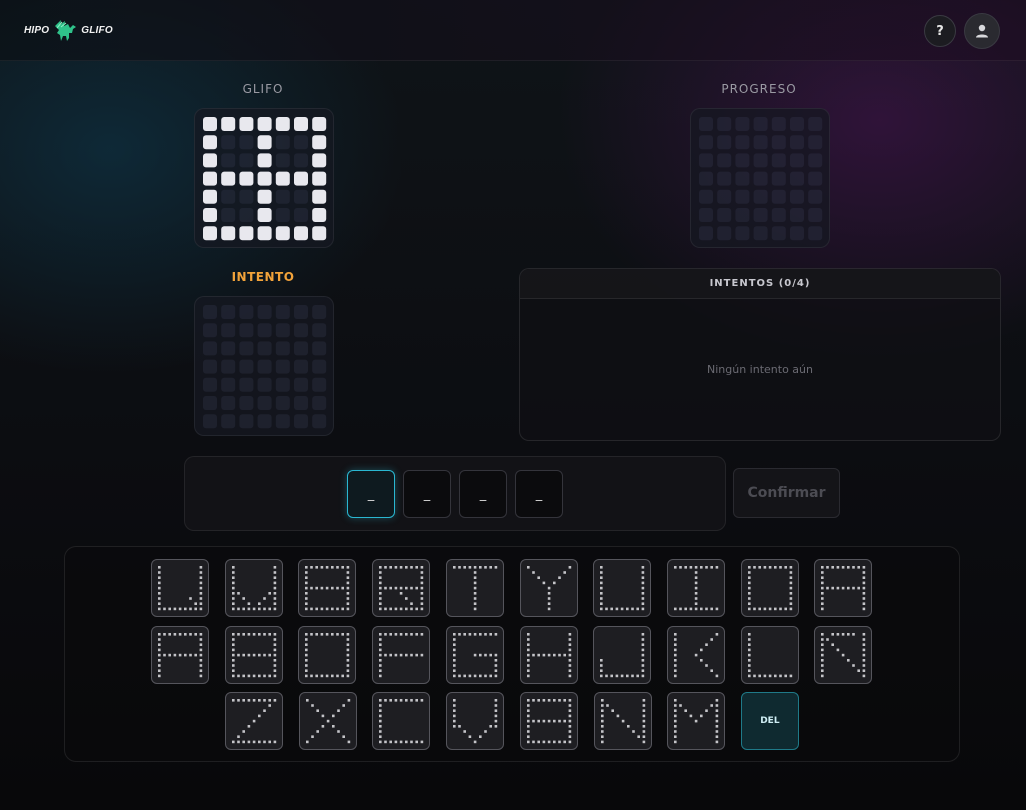 The width and height of the screenshot is (1026, 810). What do you see at coordinates (401, 721) in the screenshot?
I see `key-c` at bounding box center [401, 721].